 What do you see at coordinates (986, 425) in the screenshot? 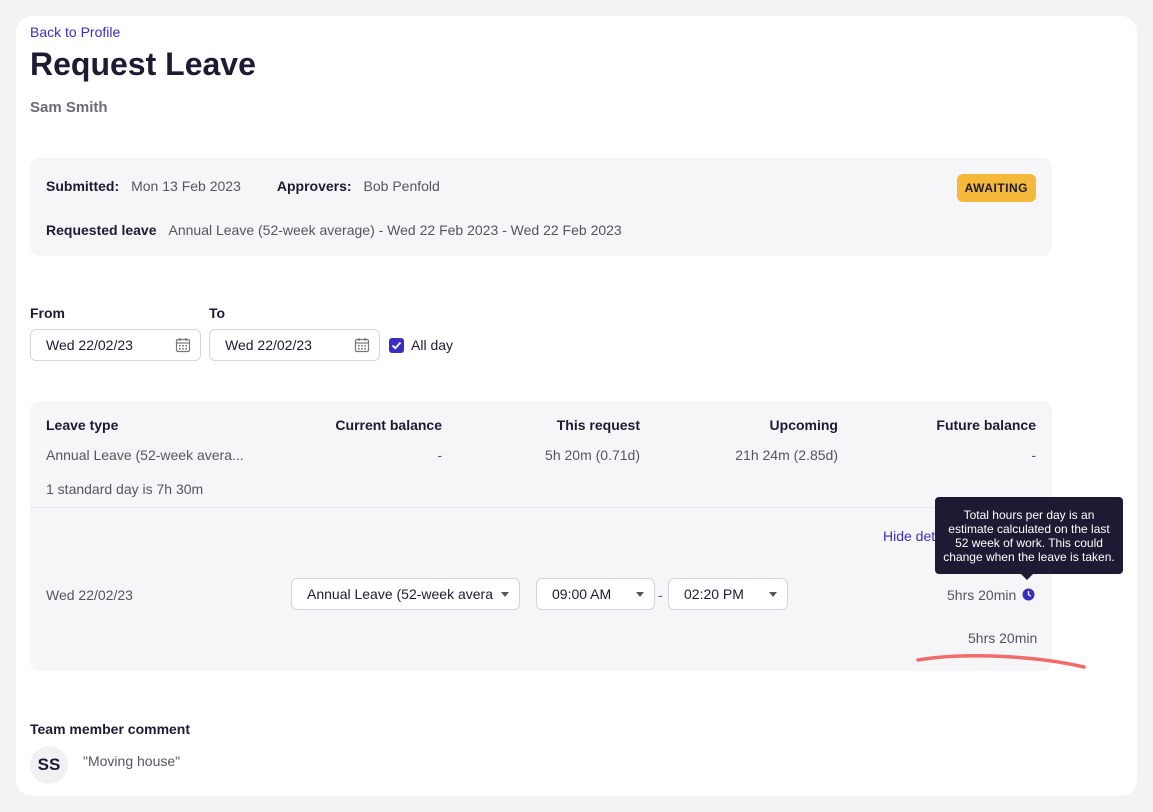
I see `future-balance-header: Future balance` at bounding box center [986, 425].